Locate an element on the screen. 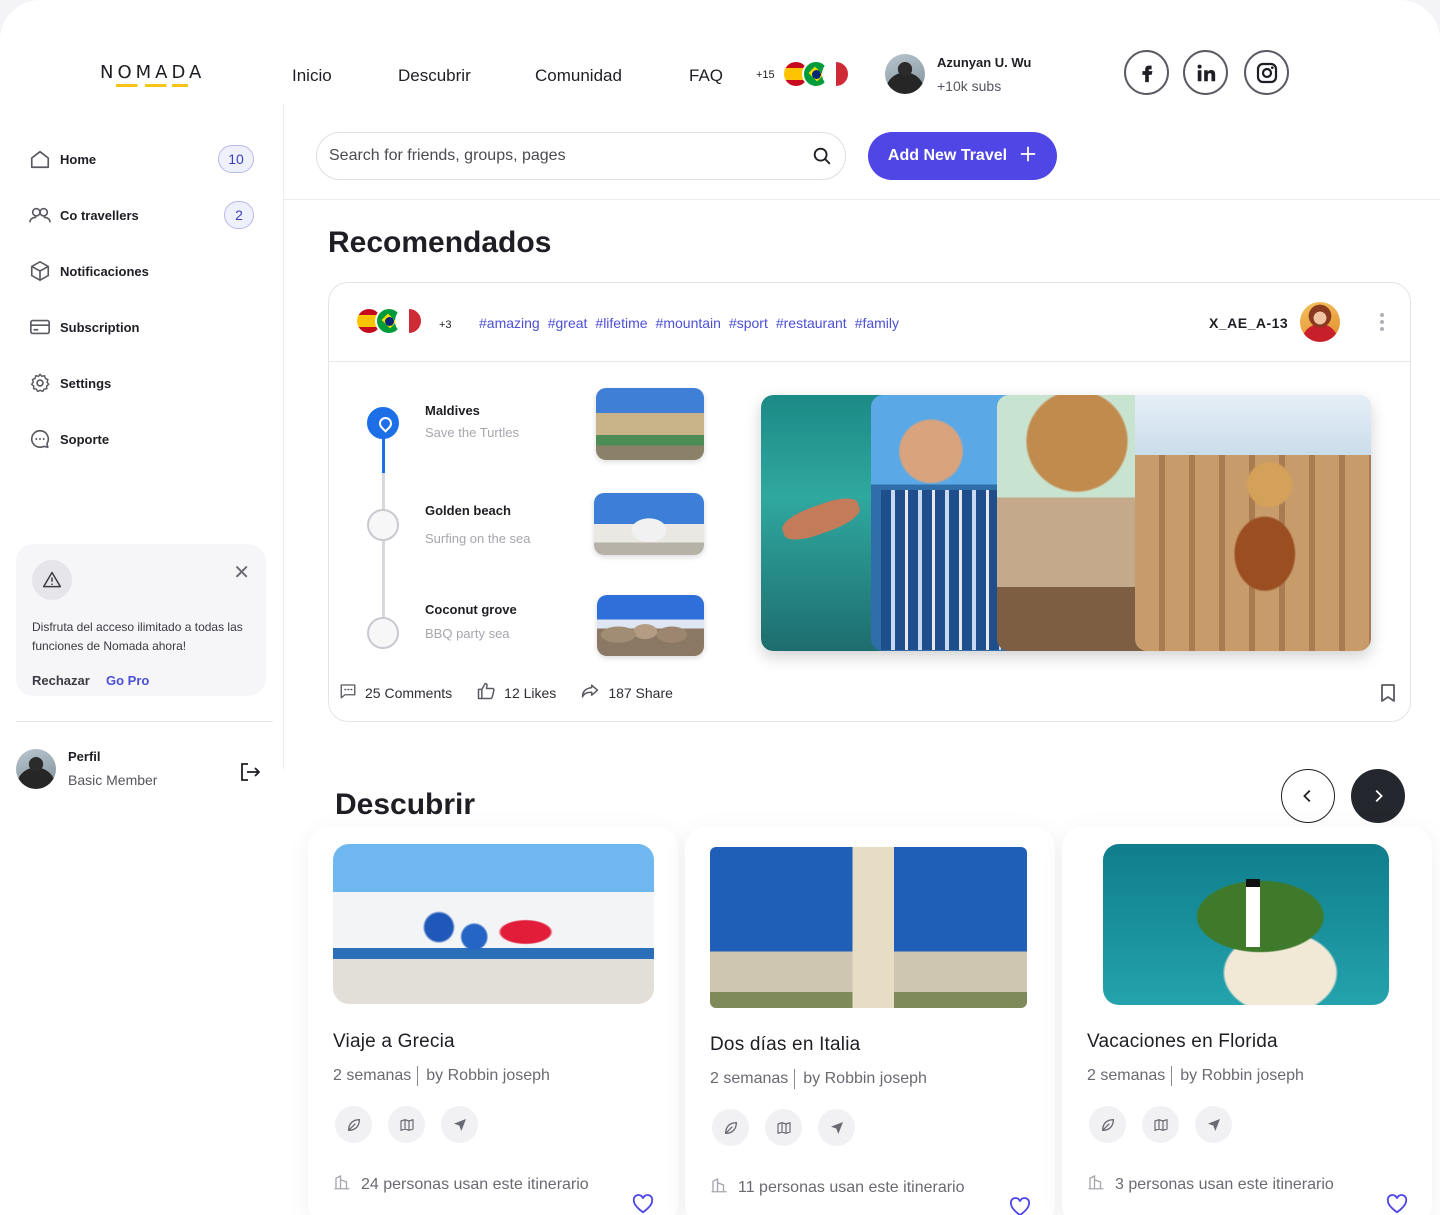 The image size is (1440, 1215). search-icon is located at coordinates (822, 158).